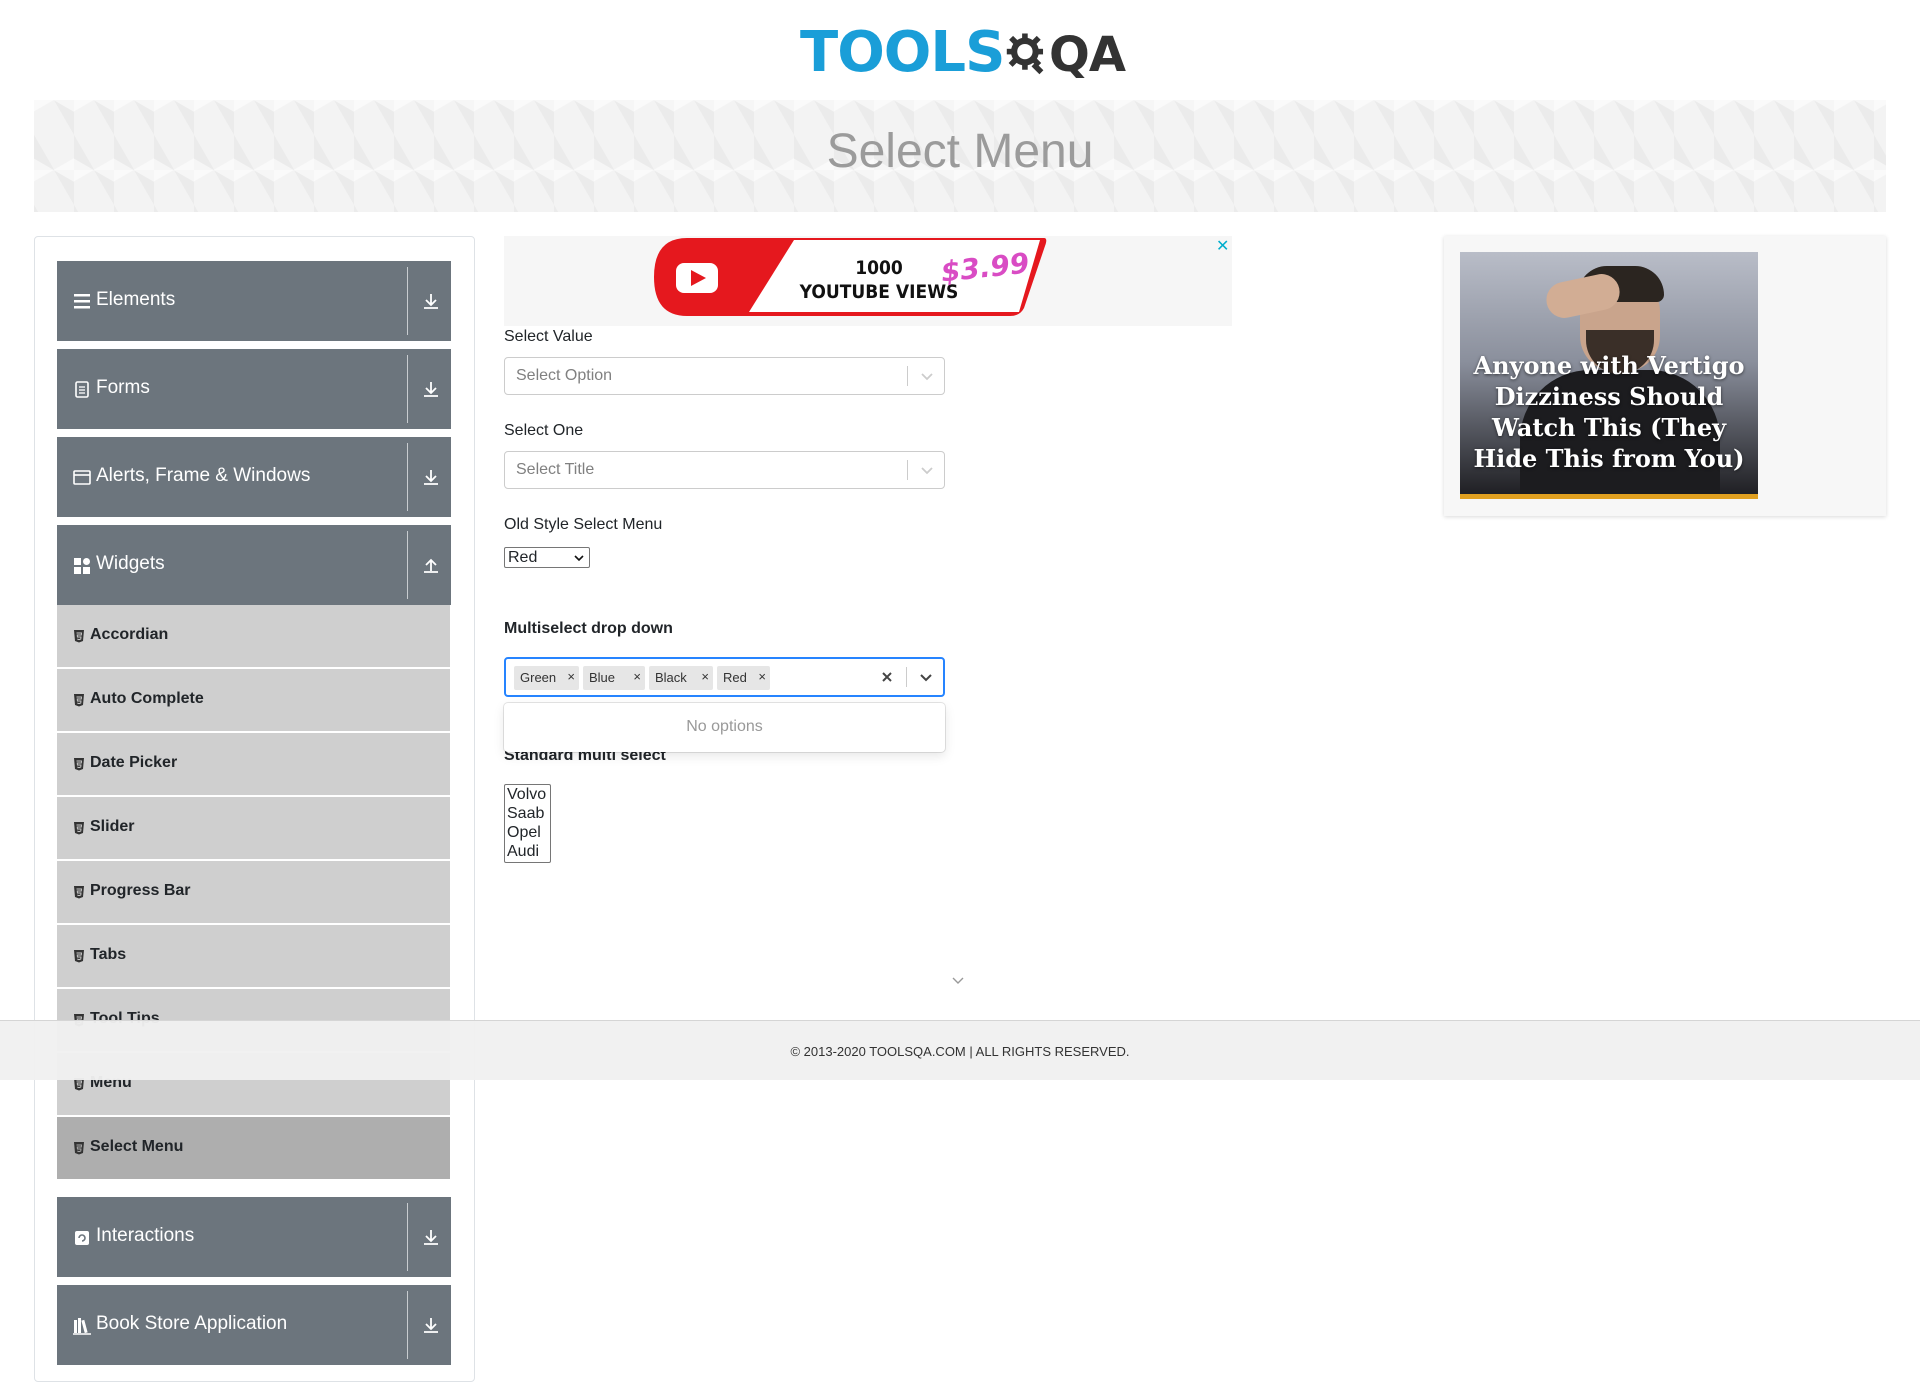 This screenshot has height=1382, width=1920. What do you see at coordinates (254, 1325) in the screenshot?
I see `sidebar-group-book-store: Book Store Application` at bounding box center [254, 1325].